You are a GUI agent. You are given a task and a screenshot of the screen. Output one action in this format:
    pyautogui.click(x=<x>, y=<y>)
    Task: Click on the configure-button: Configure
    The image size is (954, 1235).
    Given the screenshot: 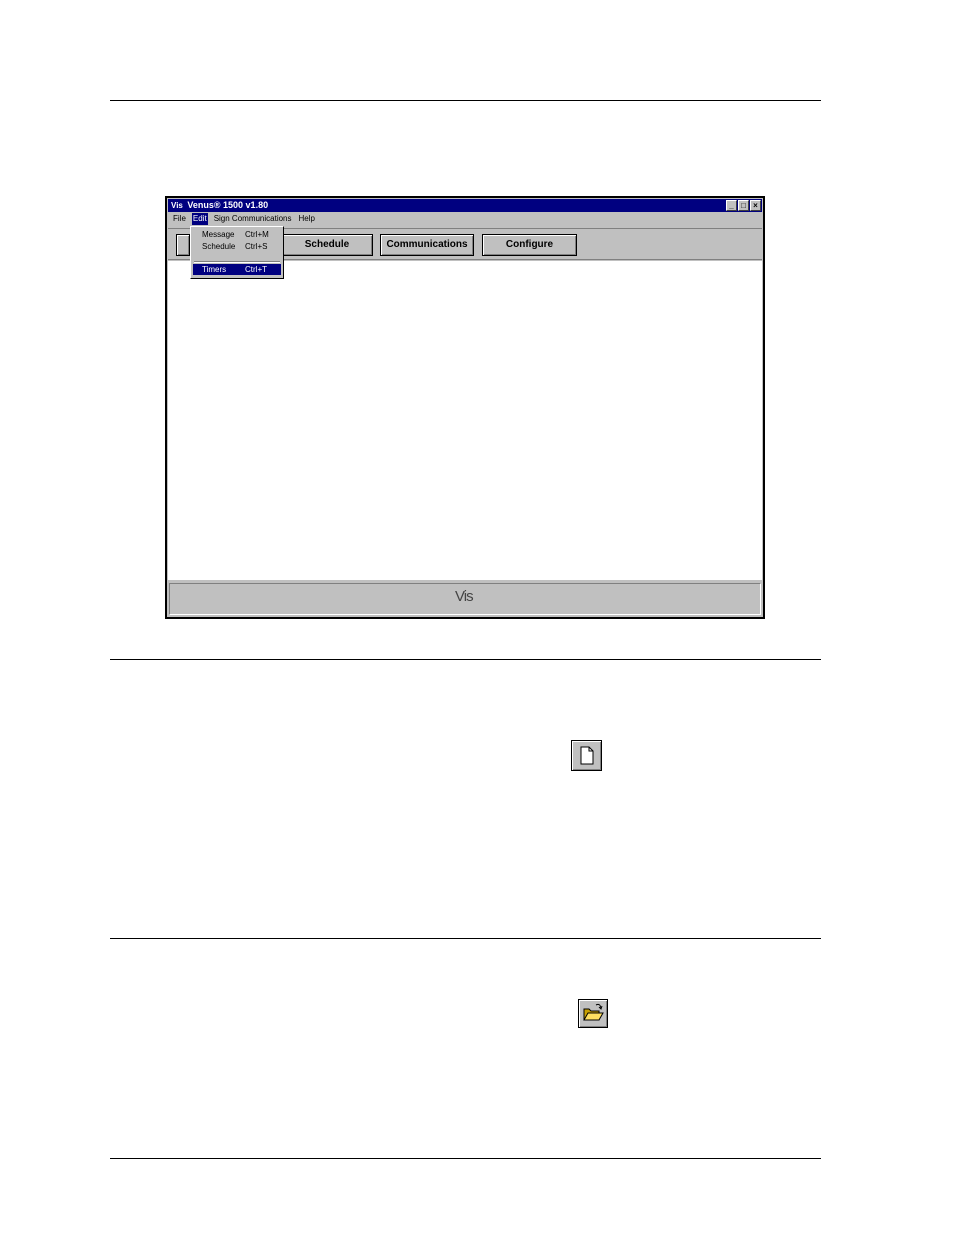 What is the action you would take?
    pyautogui.click(x=529, y=245)
    